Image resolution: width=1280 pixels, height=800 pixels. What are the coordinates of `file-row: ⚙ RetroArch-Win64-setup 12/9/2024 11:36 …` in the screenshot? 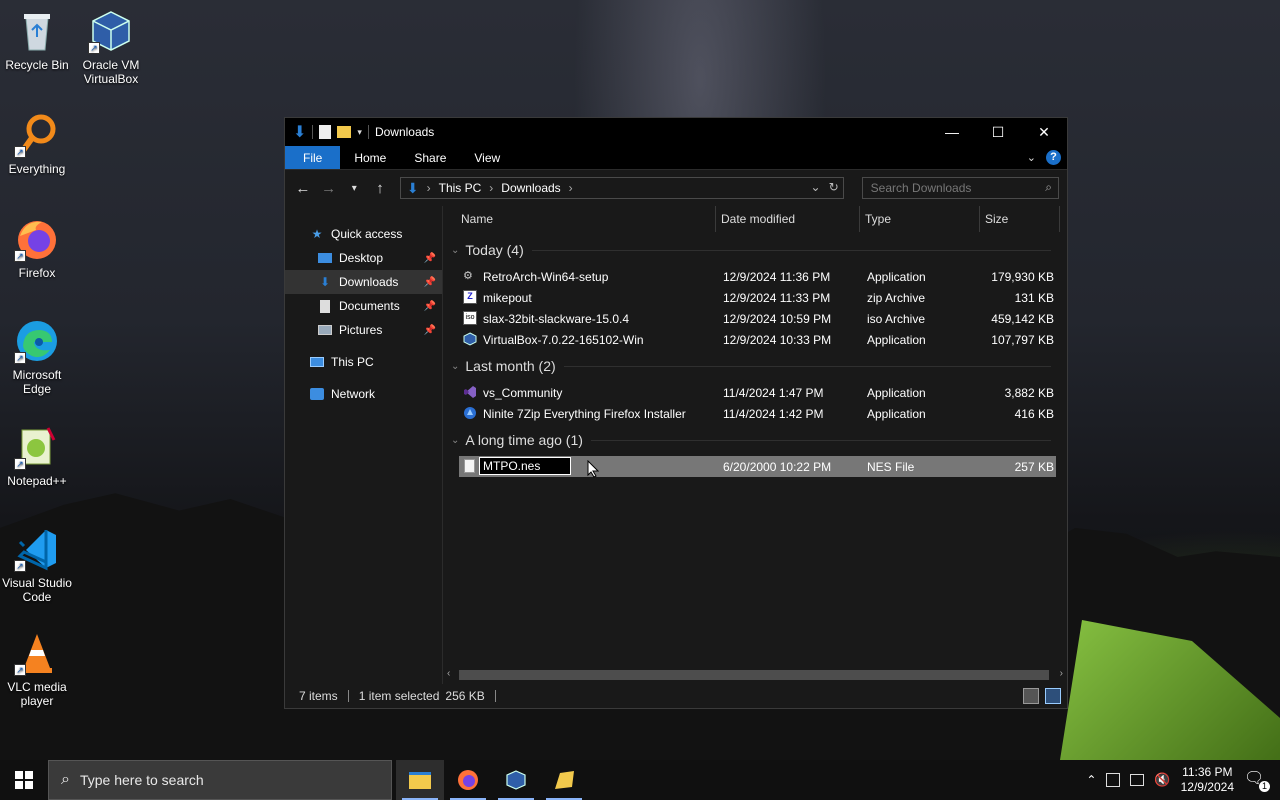 It's located at (757, 276).